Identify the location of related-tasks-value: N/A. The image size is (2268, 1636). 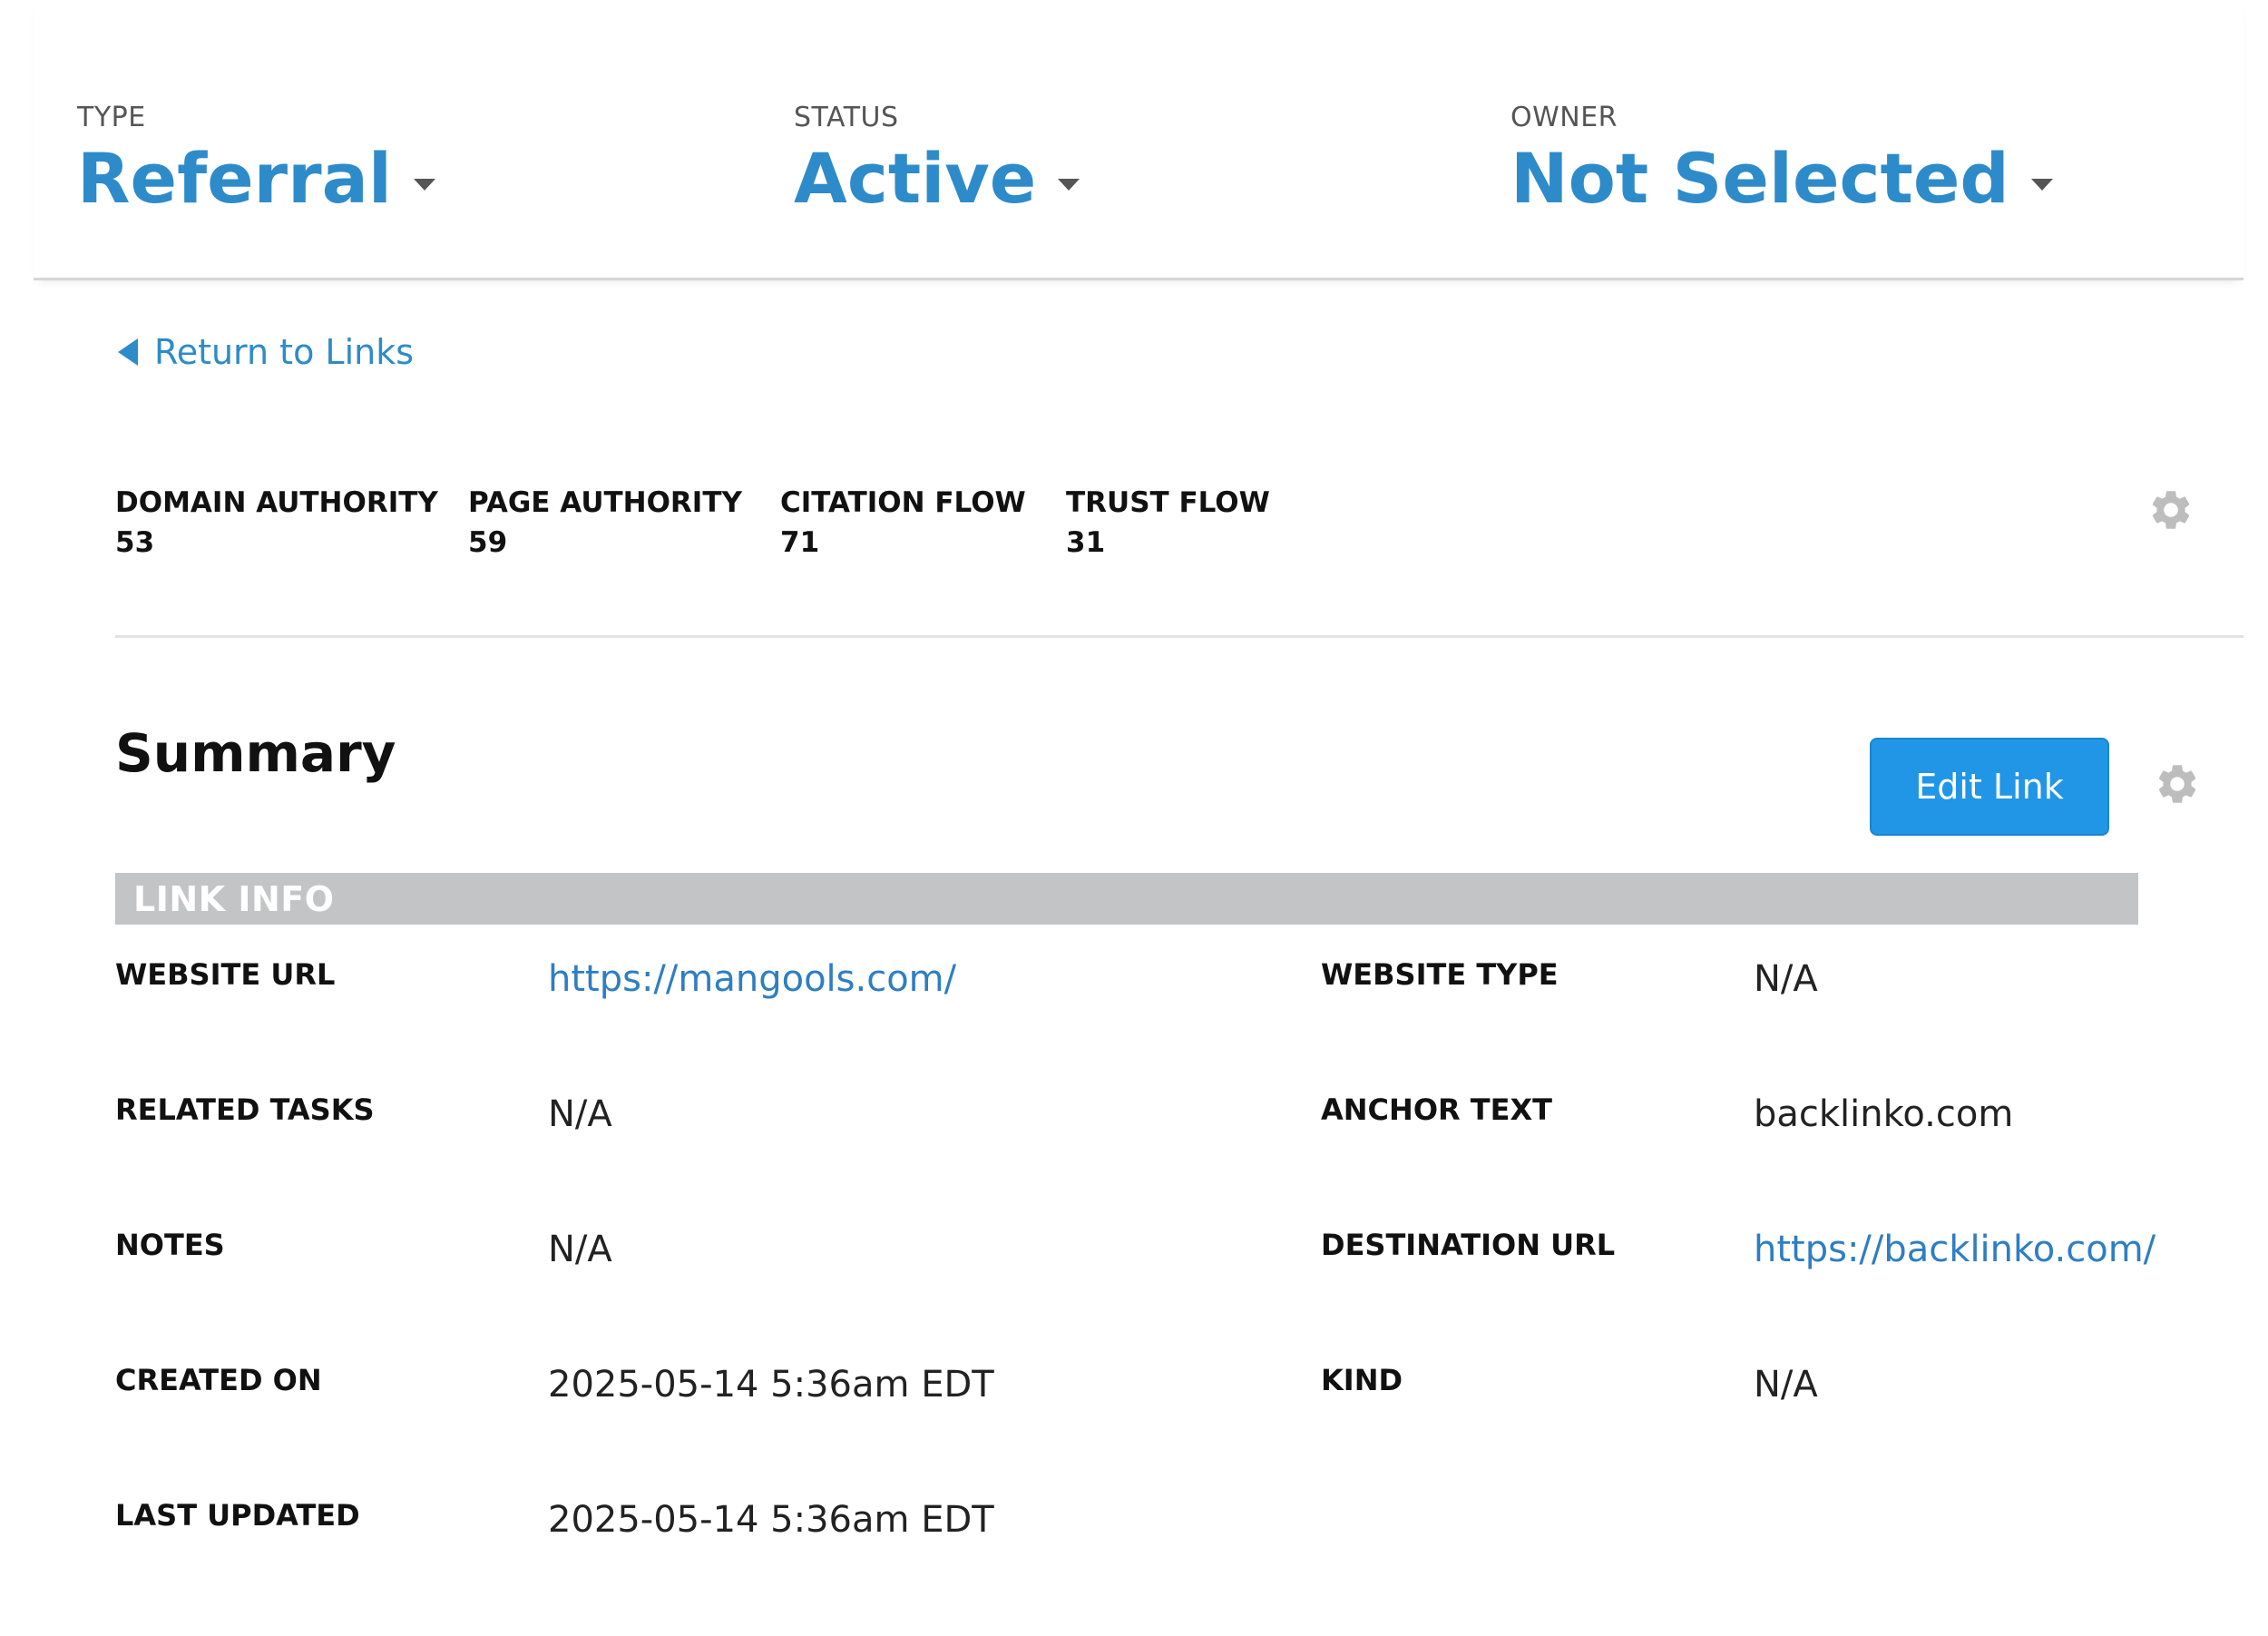
(580, 1114).